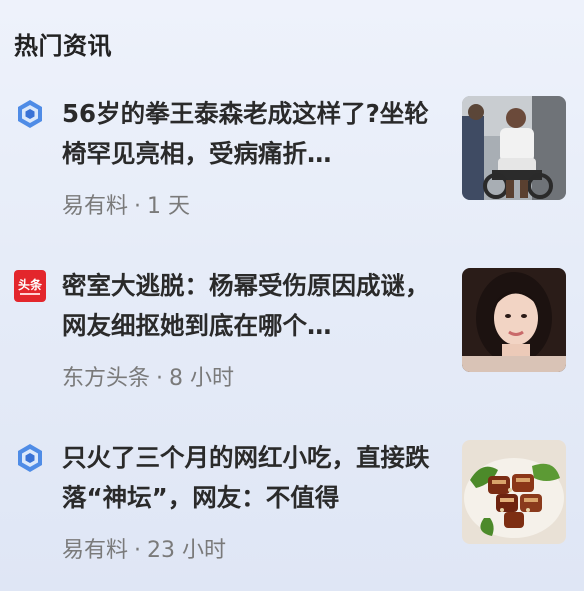 Image resolution: width=584 pixels, height=591 pixels. Describe the element at coordinates (63, 46) in the screenshot. I see `section-title: 热门资讯` at that location.